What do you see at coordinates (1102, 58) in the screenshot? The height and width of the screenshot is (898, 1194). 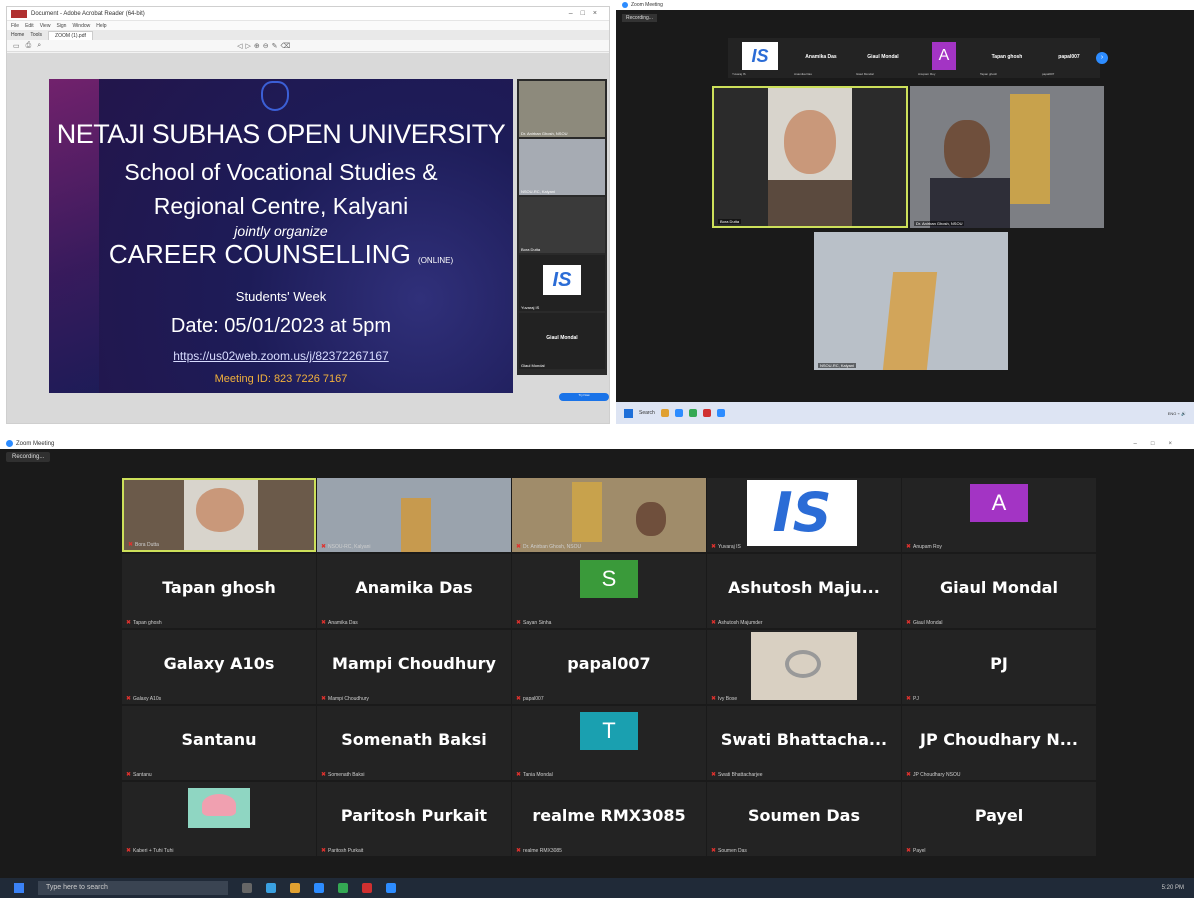 I see `next-page-arrow-icon: ›` at bounding box center [1102, 58].